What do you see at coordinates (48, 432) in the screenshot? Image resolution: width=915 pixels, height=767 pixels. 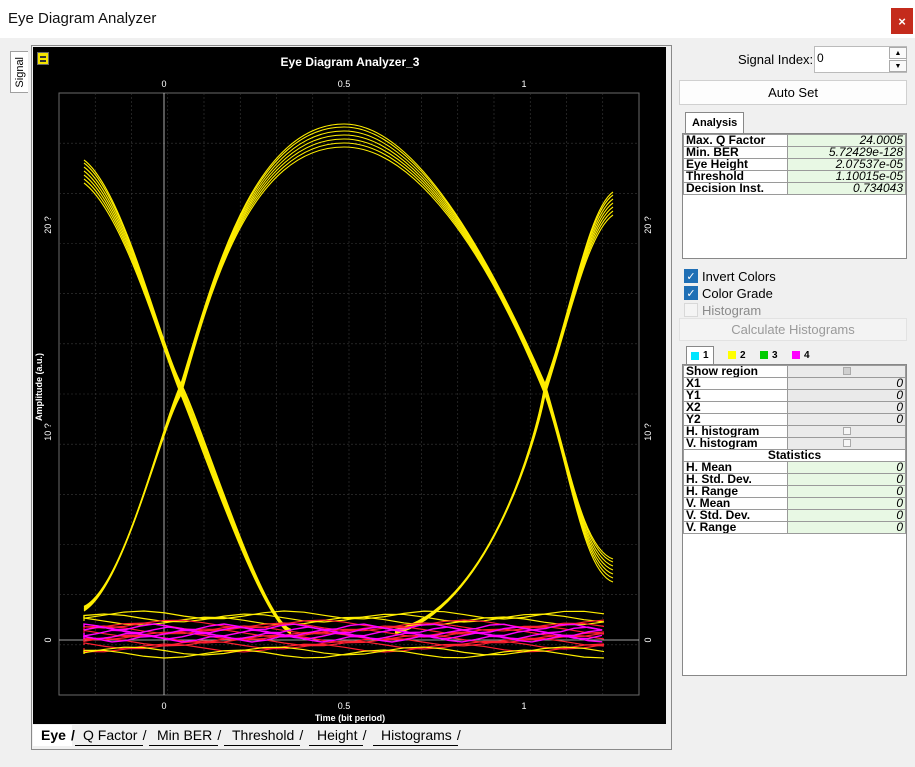 I see `y-tick-label-left: 10 ?` at bounding box center [48, 432].